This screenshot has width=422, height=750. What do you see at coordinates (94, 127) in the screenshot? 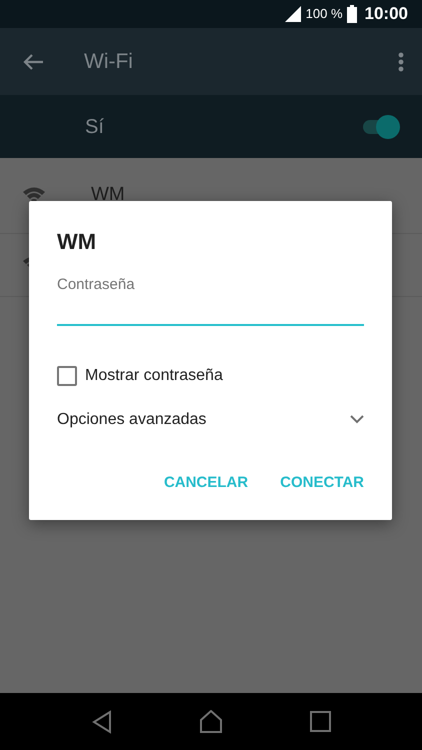
I see `wifi-switch-label: Sí` at bounding box center [94, 127].